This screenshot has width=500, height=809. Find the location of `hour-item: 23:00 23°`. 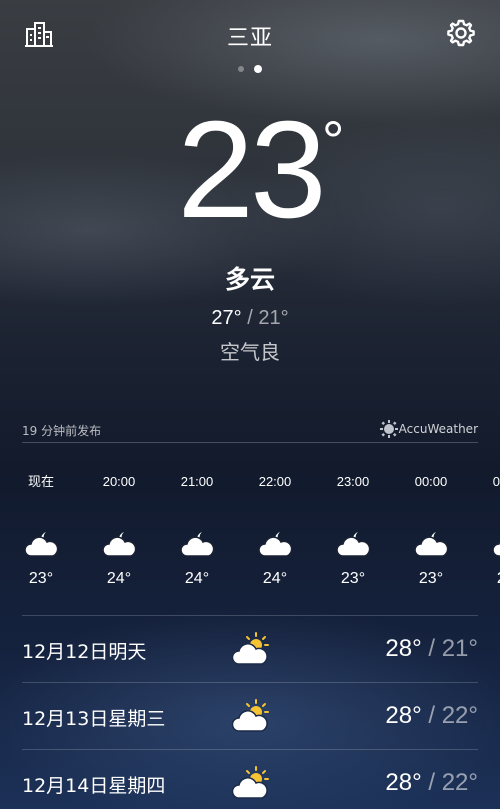

hour-item: 23:00 23° is located at coordinates (353, 529).